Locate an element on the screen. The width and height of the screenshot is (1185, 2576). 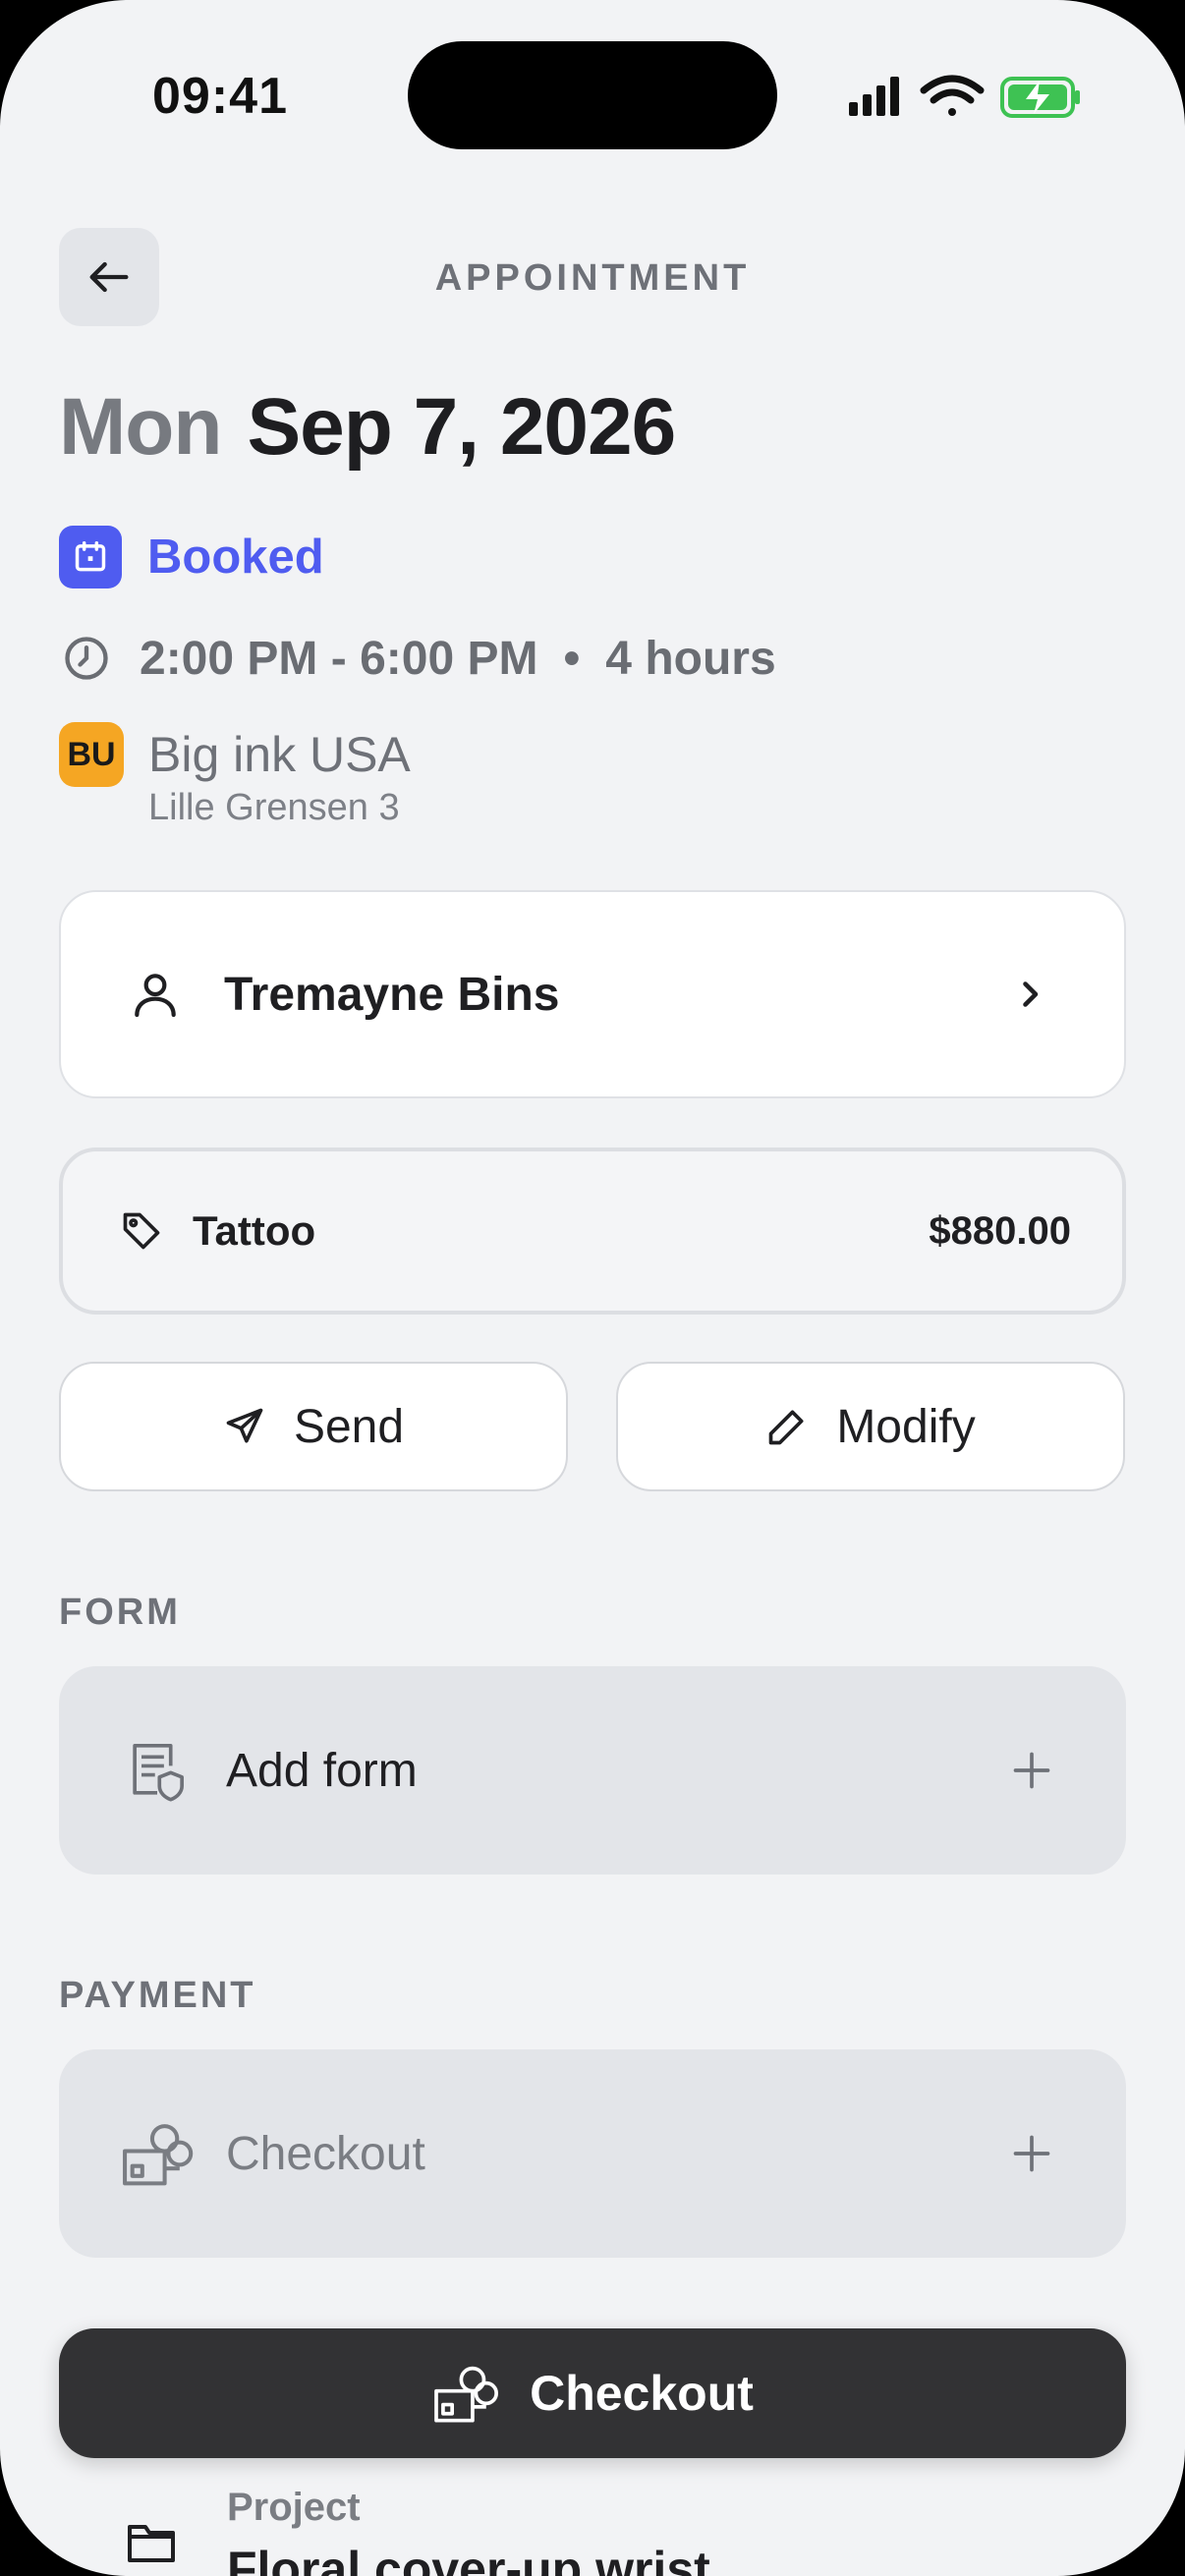
duration: 4 hours is located at coordinates (691, 658).